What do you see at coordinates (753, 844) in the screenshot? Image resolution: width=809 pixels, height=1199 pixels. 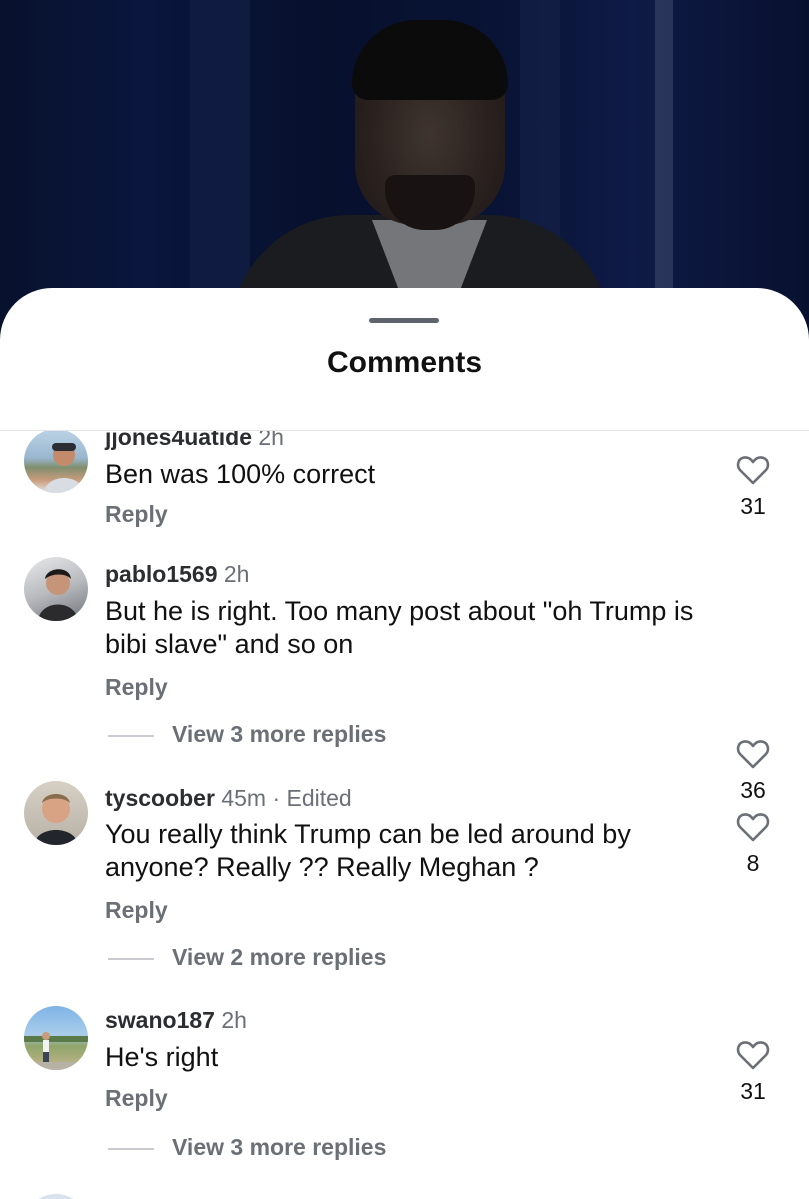 I see `like-button: 8` at bounding box center [753, 844].